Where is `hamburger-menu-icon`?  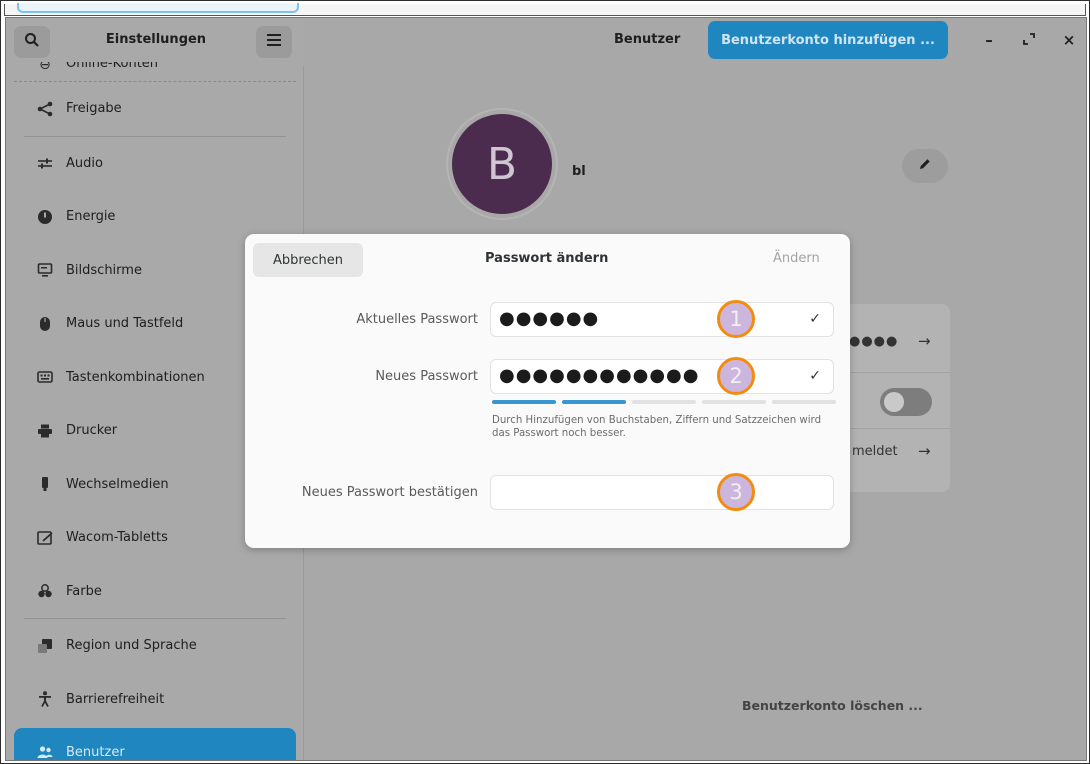
hamburger-menu-icon is located at coordinates (274, 42).